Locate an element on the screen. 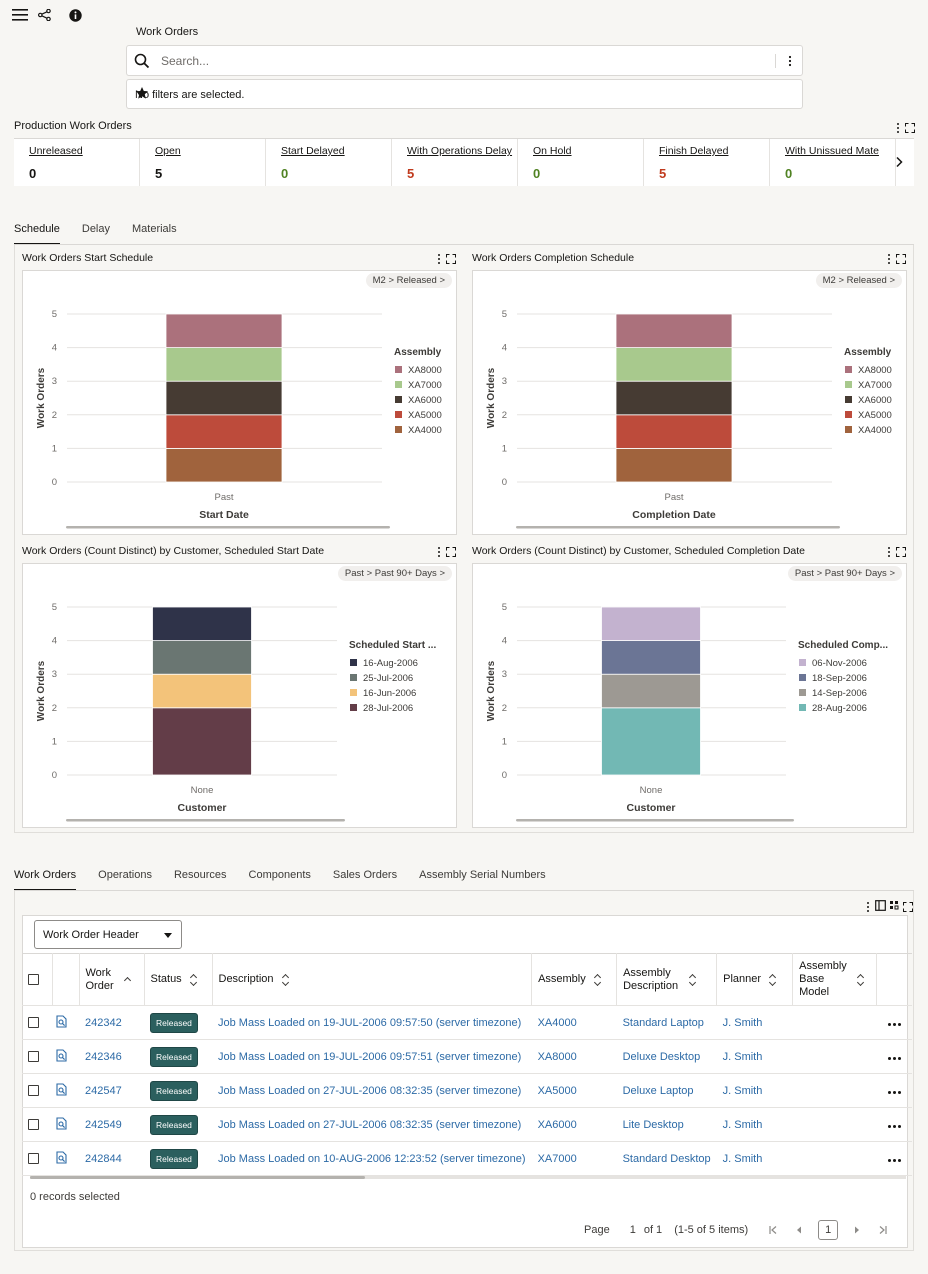 The height and width of the screenshot is (1274, 928). status-tile: Start Delayed 0 is located at coordinates (329, 162).